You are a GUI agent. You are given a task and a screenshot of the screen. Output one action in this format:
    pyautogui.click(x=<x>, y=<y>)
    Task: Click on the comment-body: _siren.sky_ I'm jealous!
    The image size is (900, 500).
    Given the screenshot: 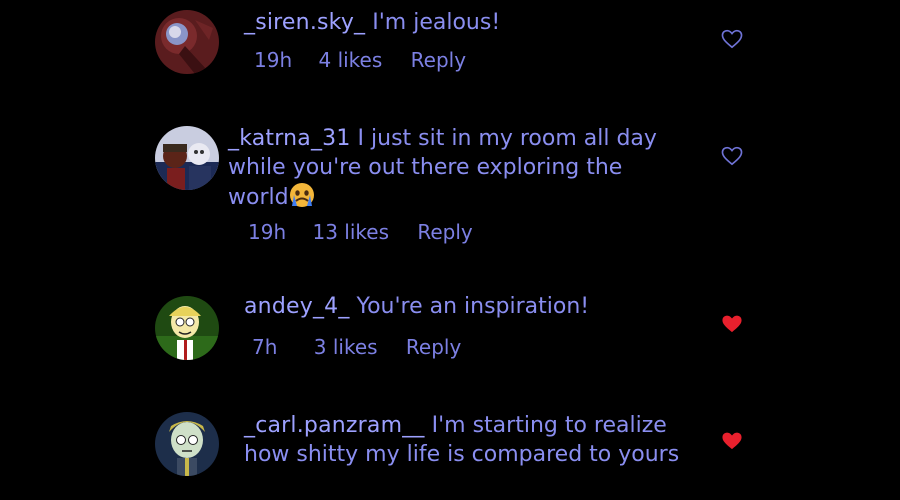 What is the action you would take?
    pyautogui.click(x=469, y=22)
    